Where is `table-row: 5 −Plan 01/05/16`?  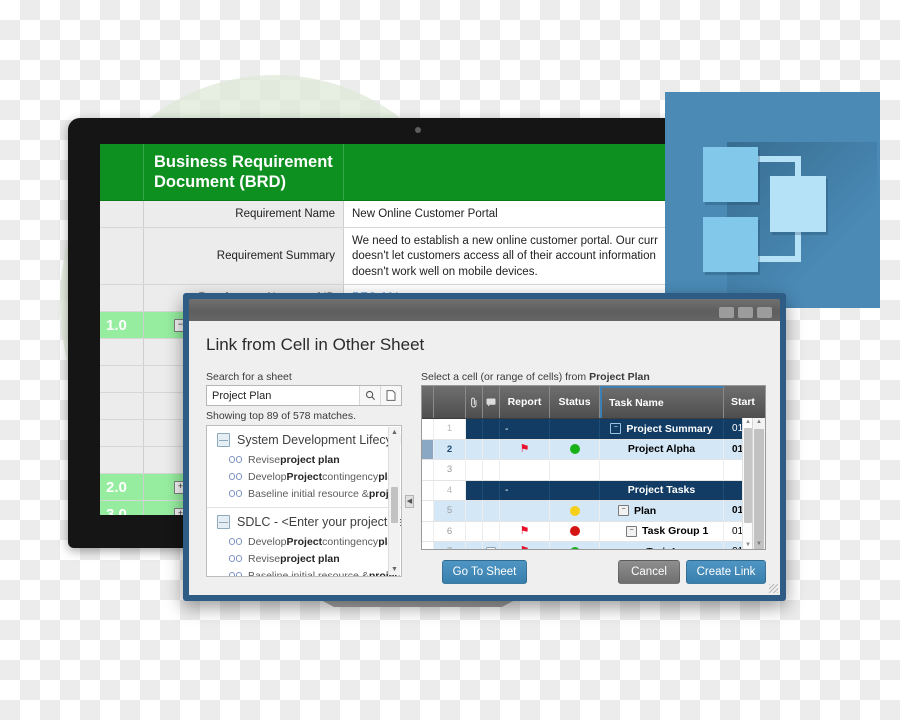
table-row: 5 −Plan 01/05/16 is located at coordinates (593, 511).